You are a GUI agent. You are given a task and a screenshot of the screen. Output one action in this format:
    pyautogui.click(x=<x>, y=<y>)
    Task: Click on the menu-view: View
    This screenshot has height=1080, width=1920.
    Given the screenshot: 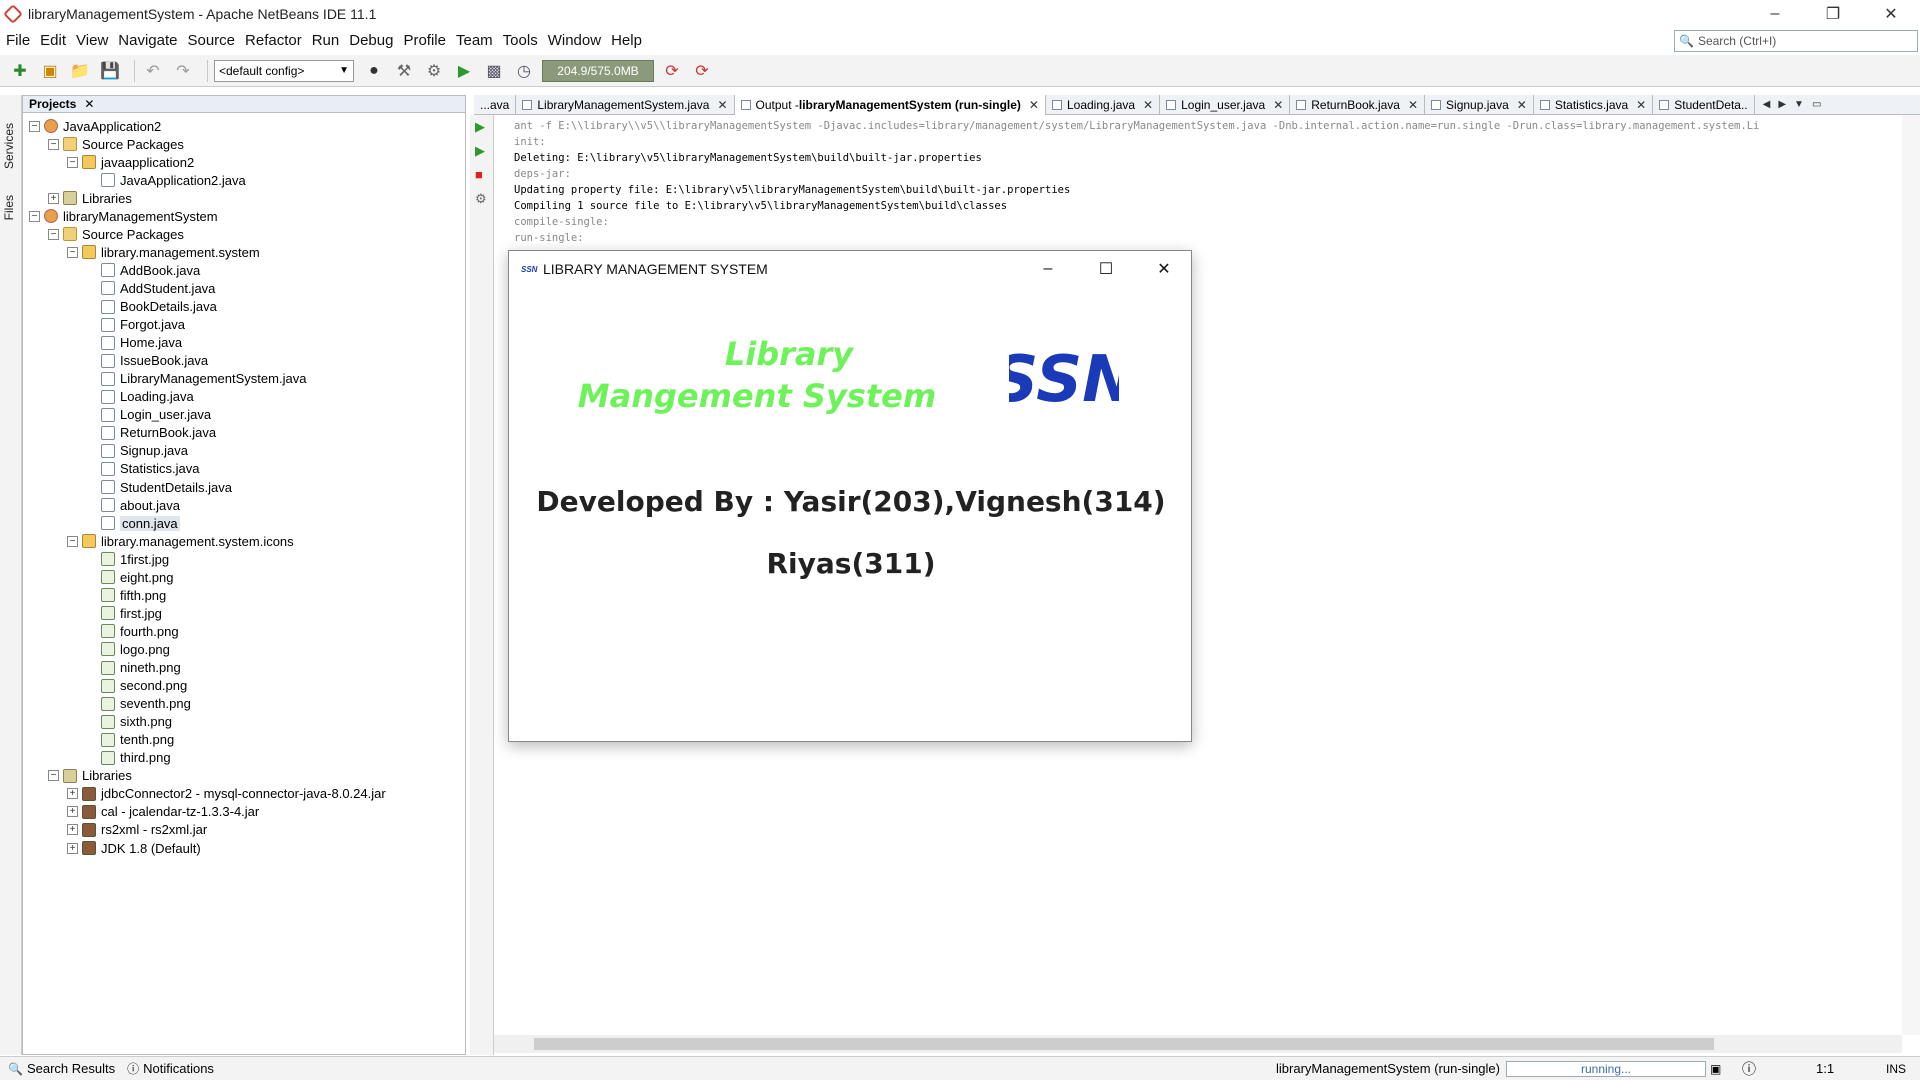 What is the action you would take?
    pyautogui.click(x=92, y=40)
    